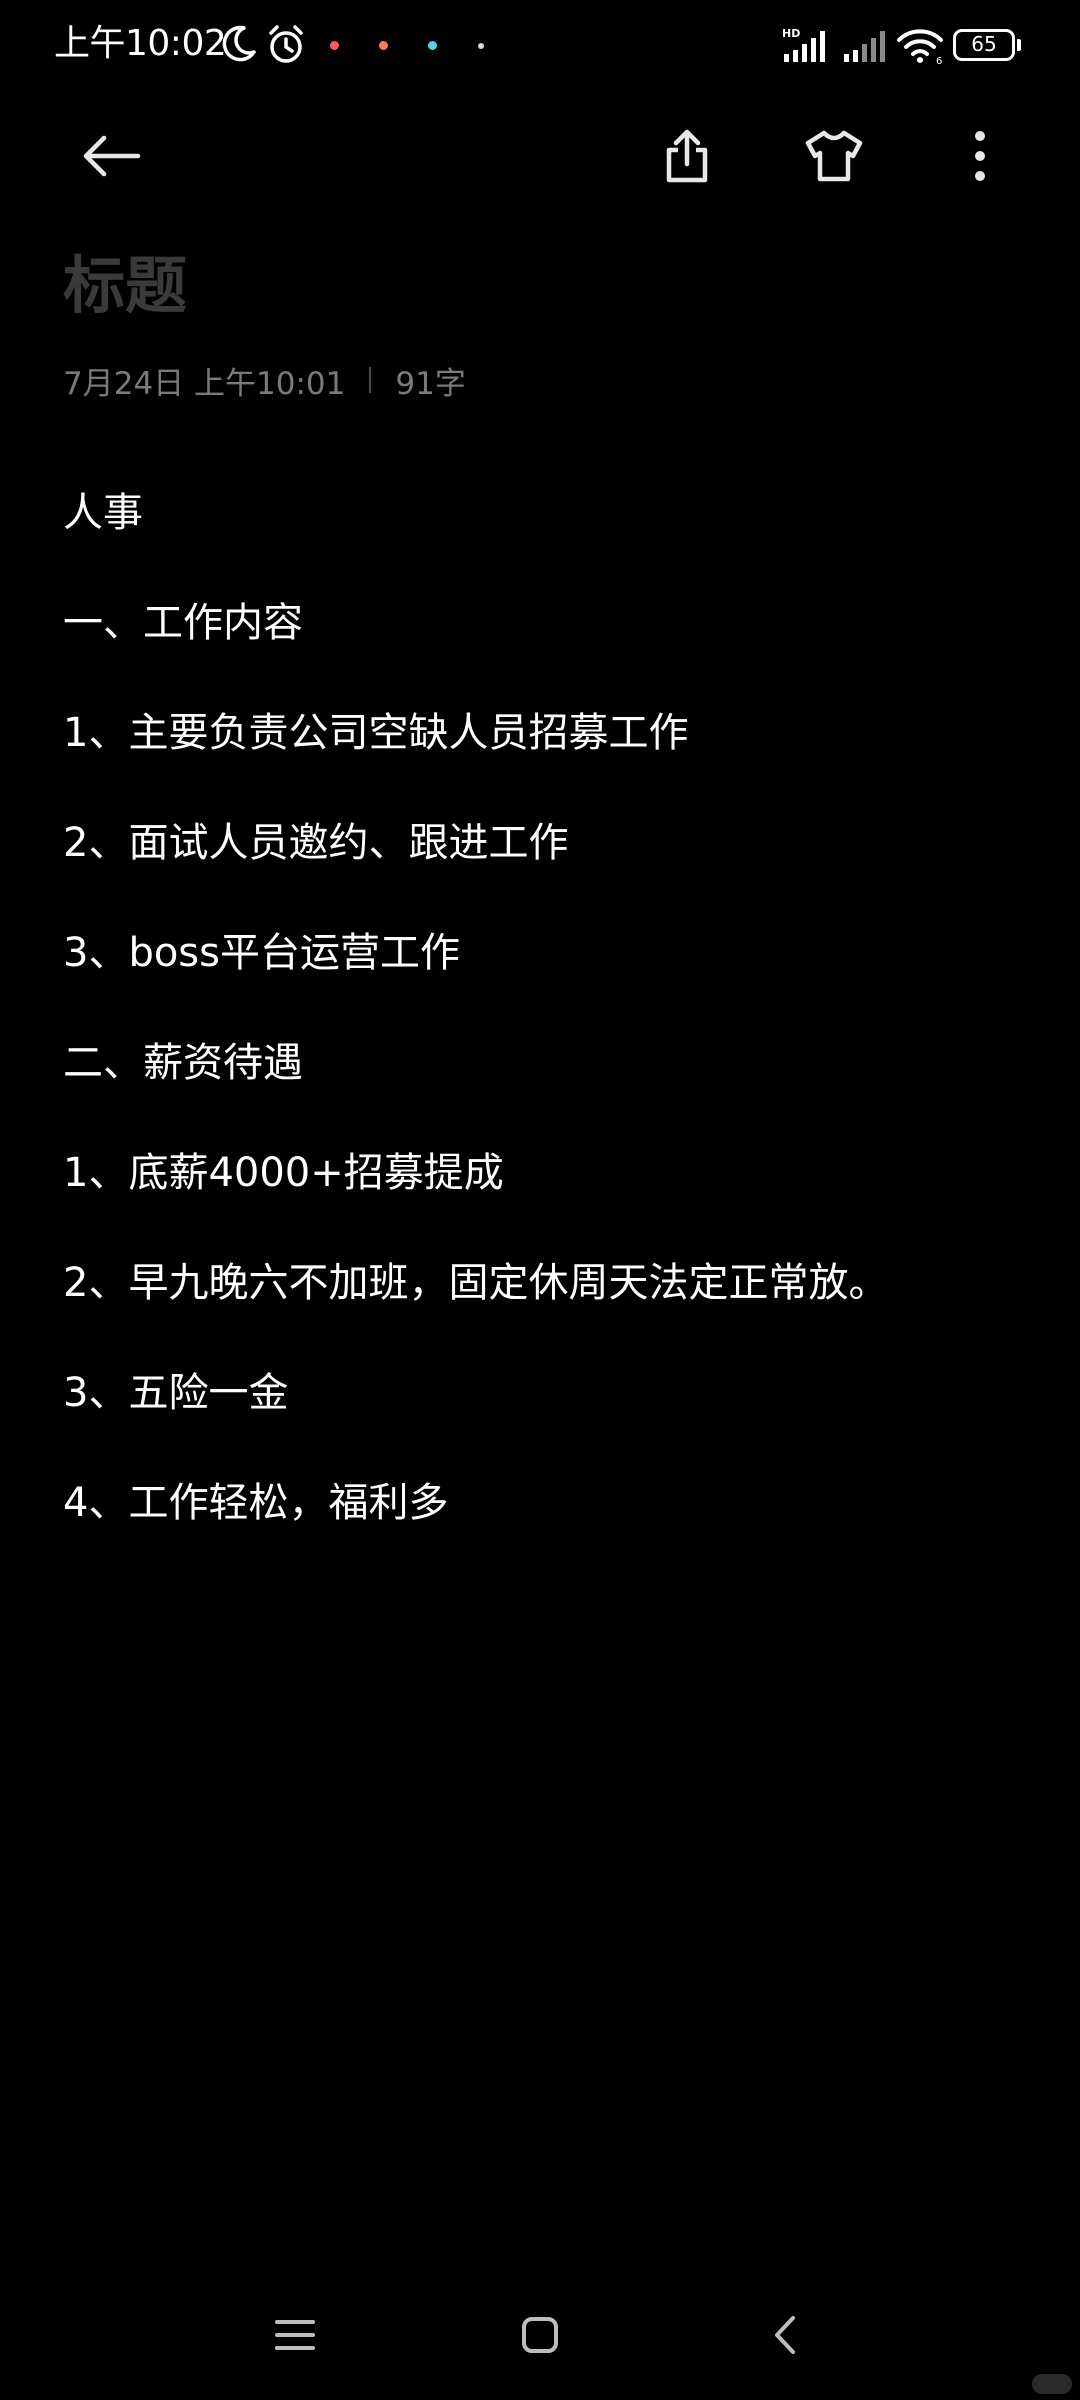  What do you see at coordinates (286, 47) in the screenshot?
I see `alarm-icon` at bounding box center [286, 47].